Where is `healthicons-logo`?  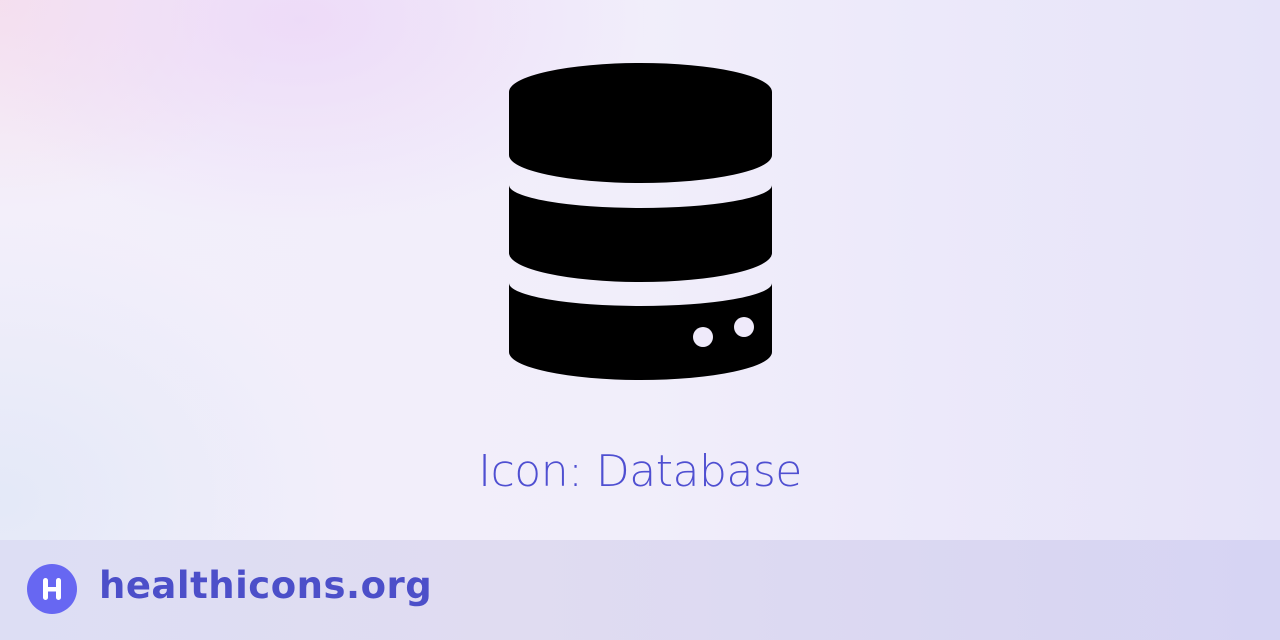 healthicons-logo is located at coordinates (52, 589).